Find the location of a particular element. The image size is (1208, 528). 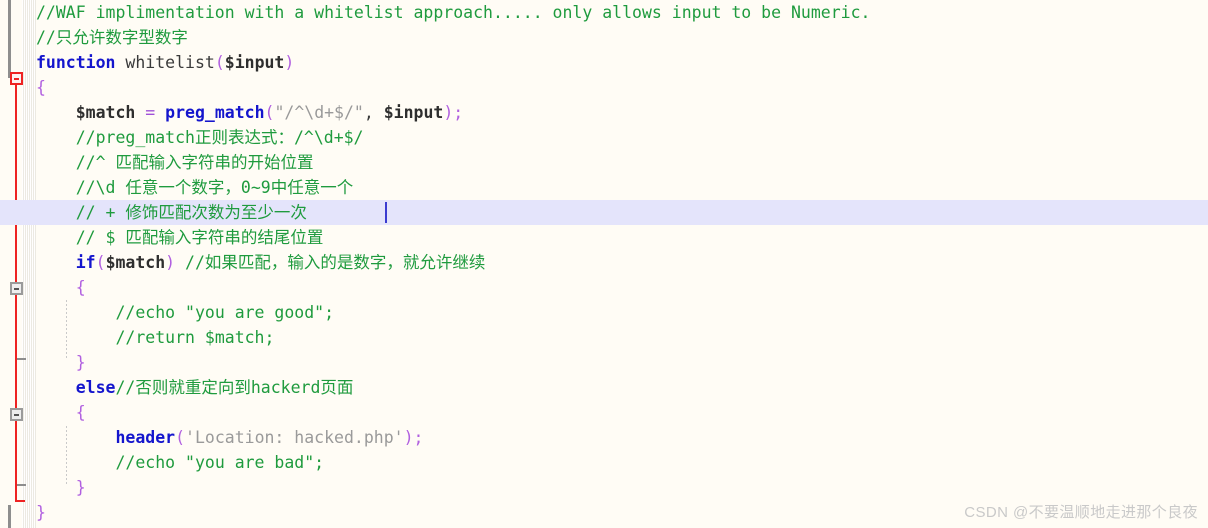

code-line: //echo "you are good"; is located at coordinates (604, 312).